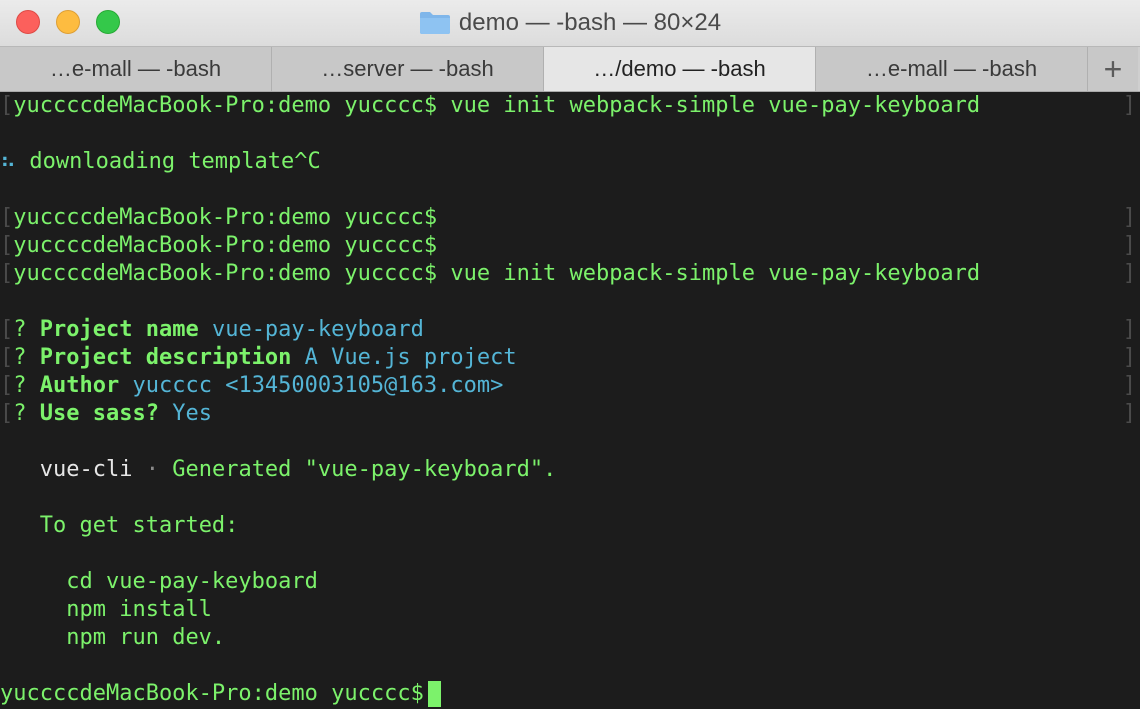  Describe the element at coordinates (570, 610) in the screenshot. I see `terminal-line: npm install` at that location.